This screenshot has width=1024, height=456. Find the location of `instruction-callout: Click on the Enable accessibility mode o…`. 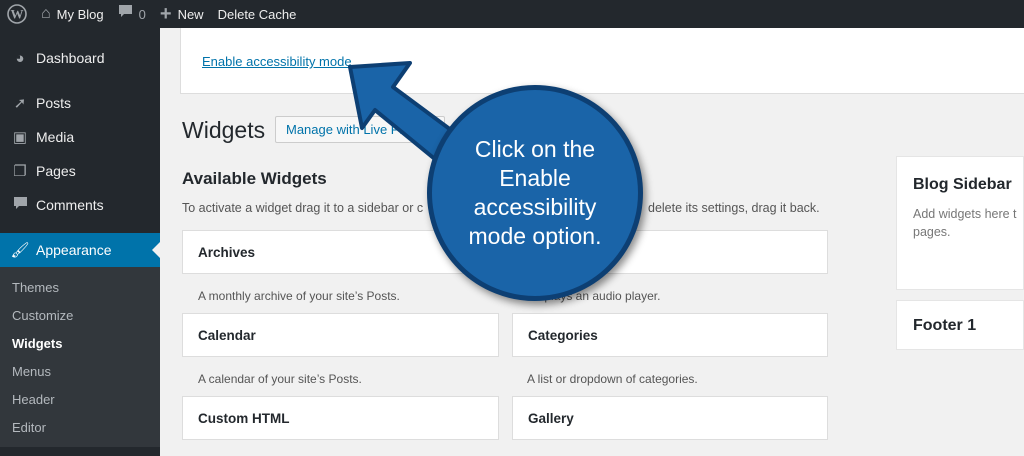

instruction-callout: Click on the Enable accessibility mode o… is located at coordinates (535, 193).